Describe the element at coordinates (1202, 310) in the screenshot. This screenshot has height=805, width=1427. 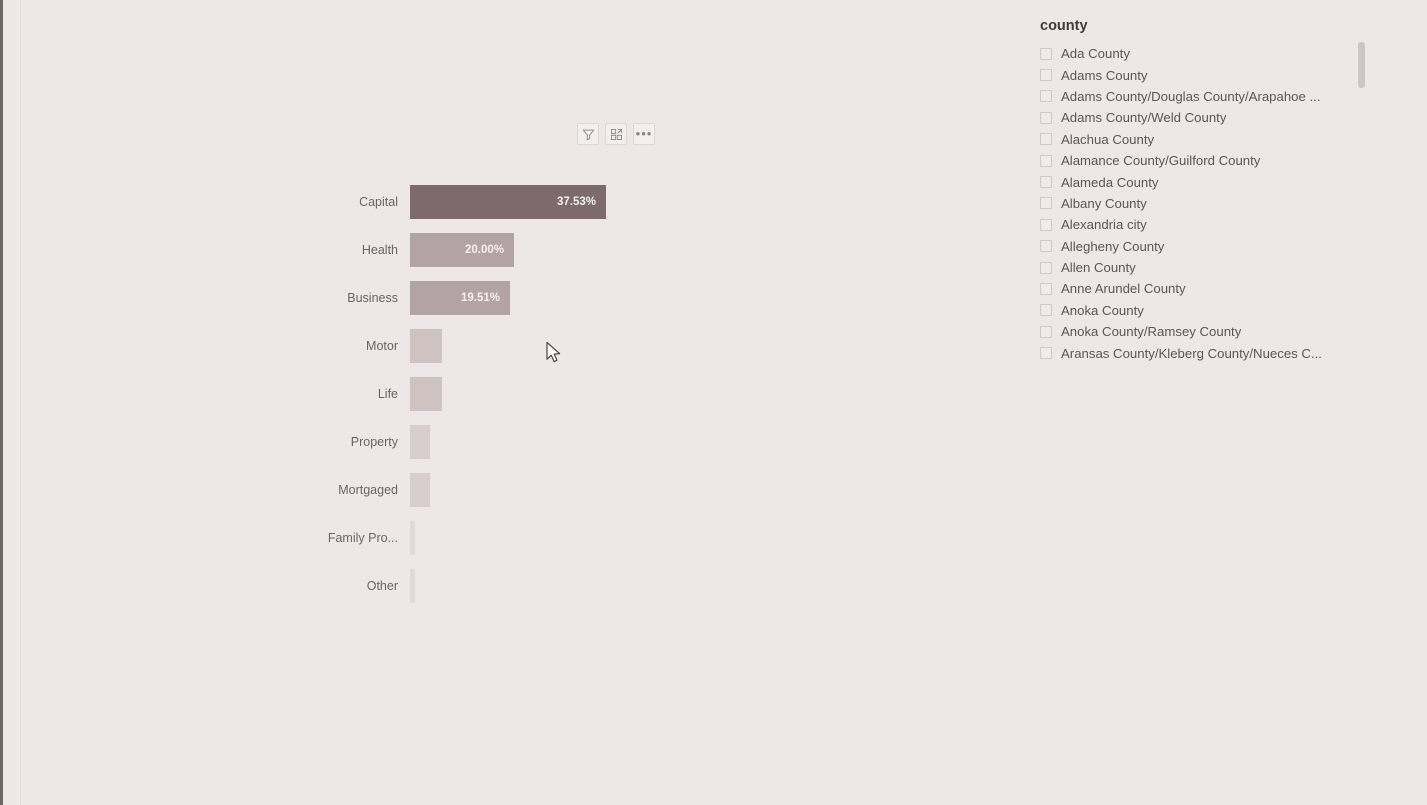
I see `slicer-item: Anoka County` at that location.